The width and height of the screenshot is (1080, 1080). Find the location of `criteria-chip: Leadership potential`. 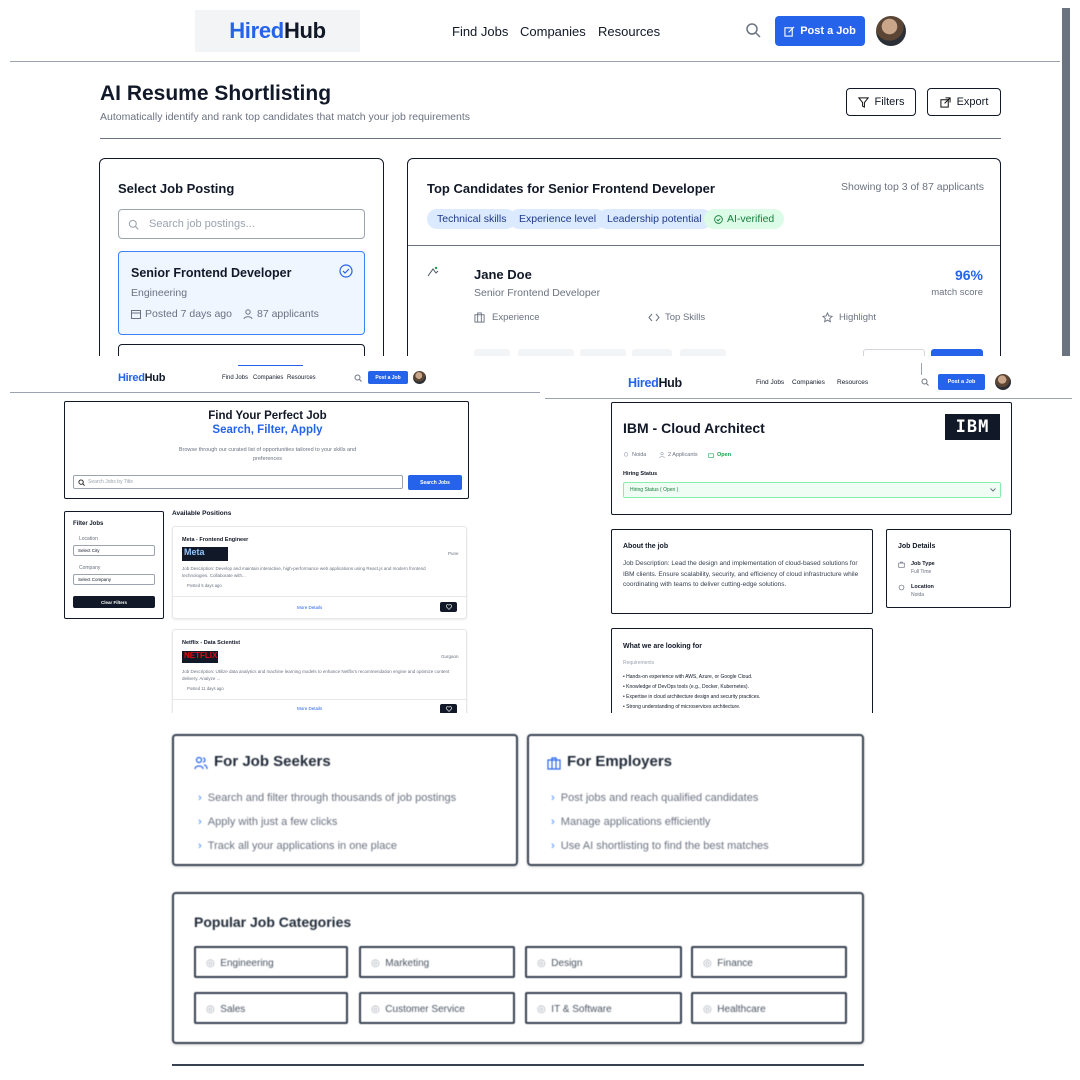

criteria-chip: Leadership potential is located at coordinates (654, 219).